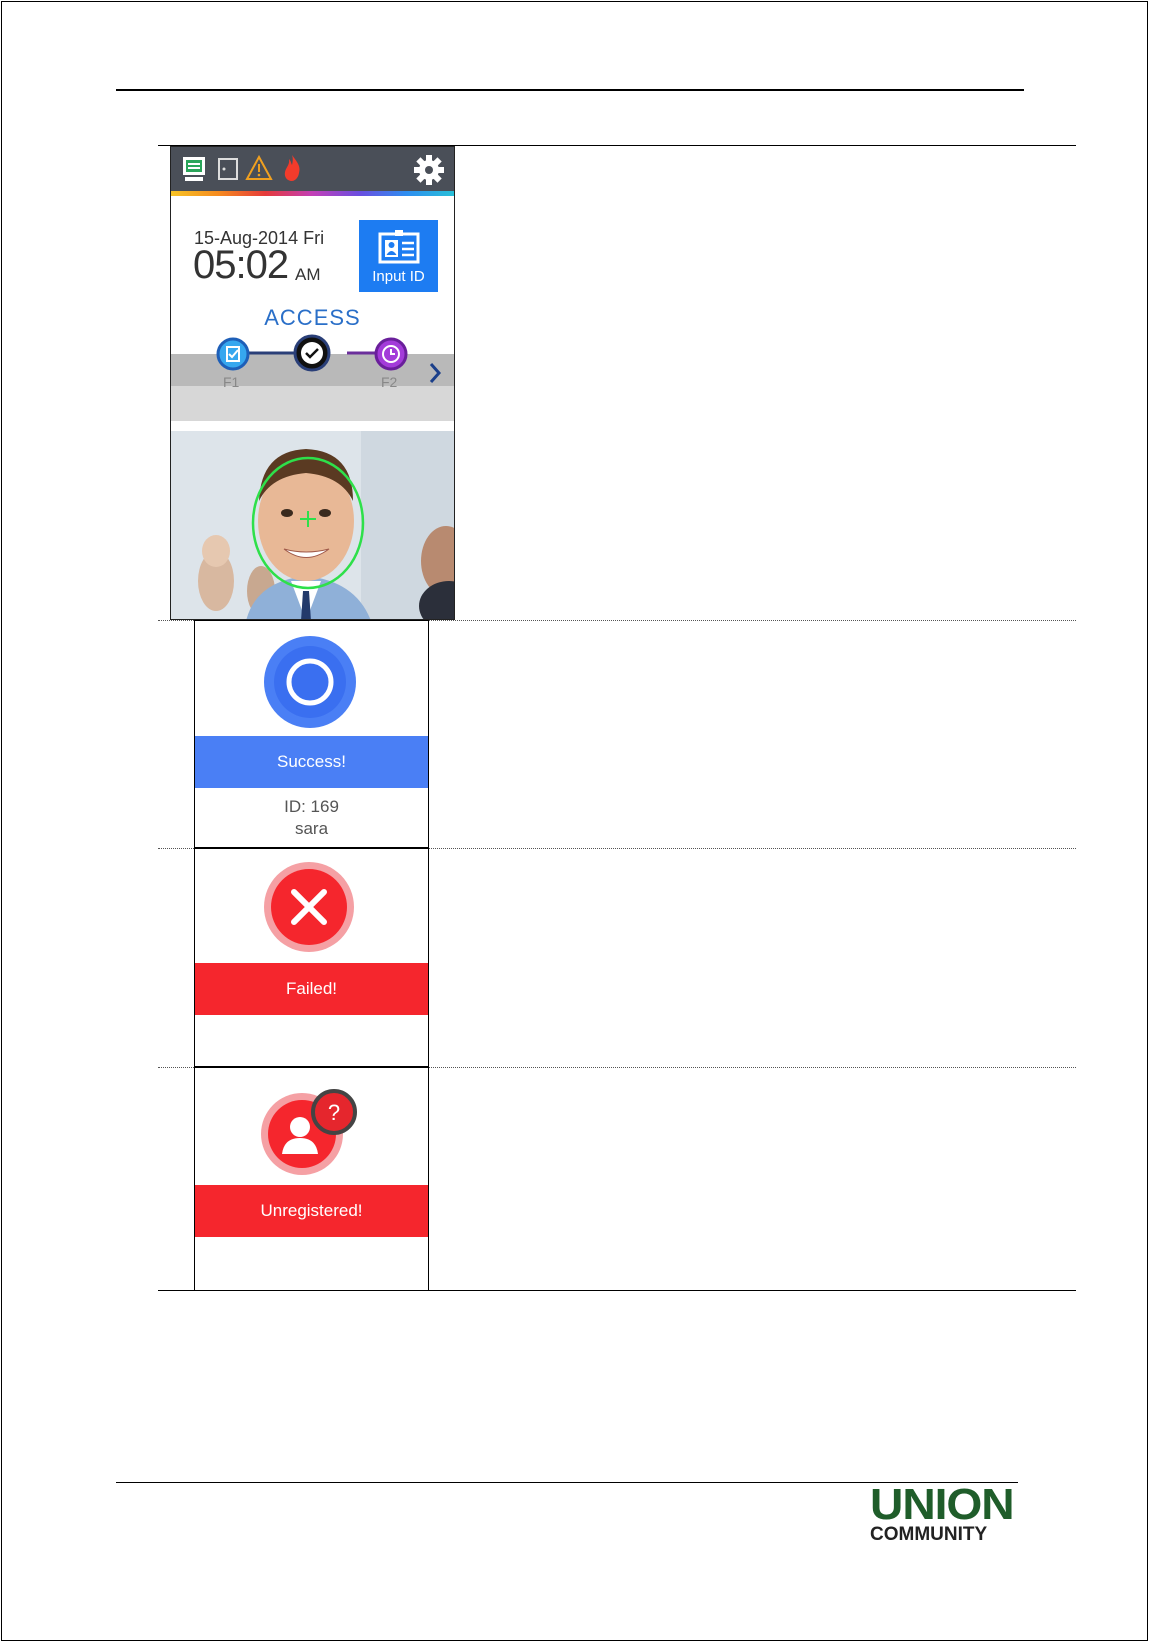  Describe the element at coordinates (312, 193) in the screenshot. I see `status-accent-strip` at that location.